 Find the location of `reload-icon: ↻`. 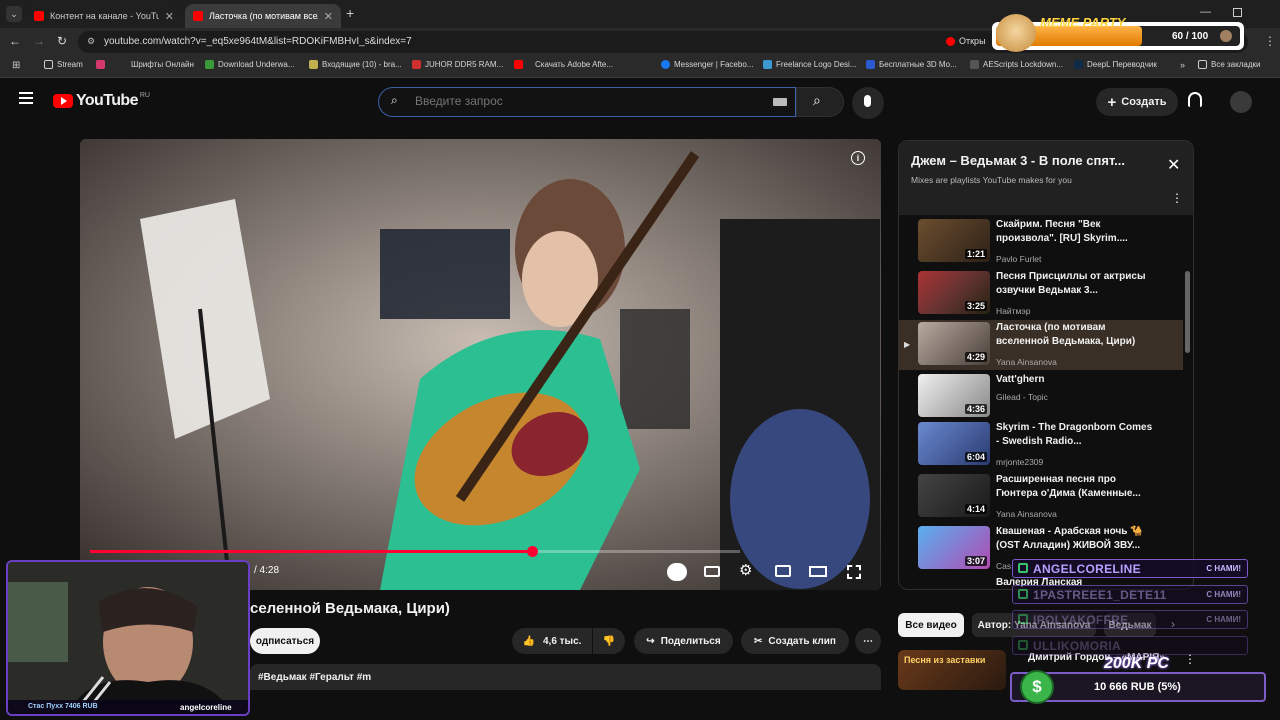

reload-icon: ↻ is located at coordinates (62, 41).